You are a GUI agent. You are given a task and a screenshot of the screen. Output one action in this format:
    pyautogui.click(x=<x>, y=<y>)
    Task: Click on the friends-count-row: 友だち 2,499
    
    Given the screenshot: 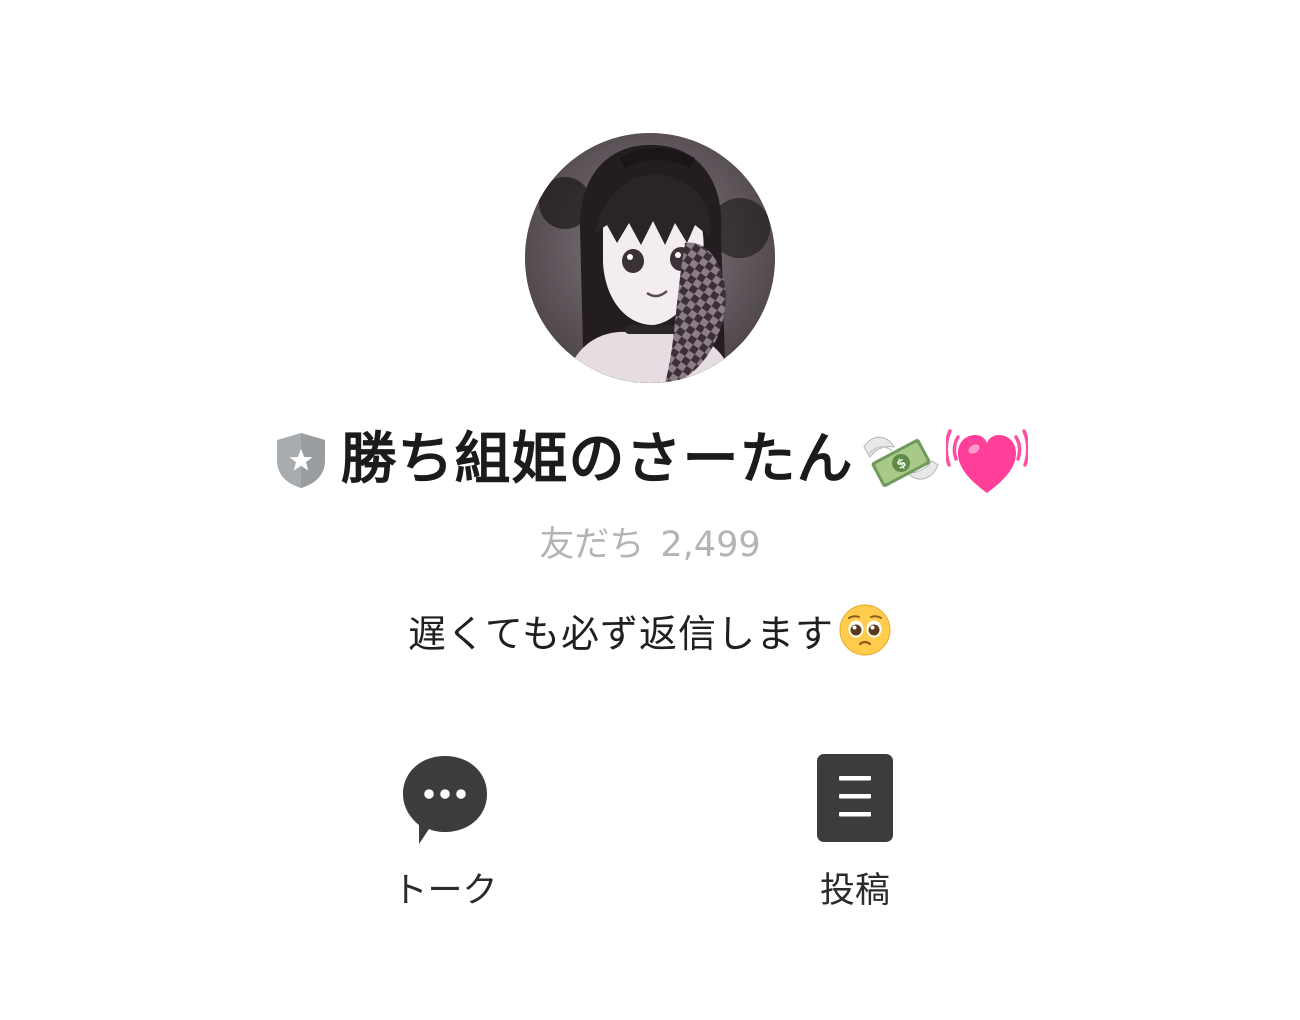 What is the action you would take?
    pyautogui.click(x=650, y=545)
    